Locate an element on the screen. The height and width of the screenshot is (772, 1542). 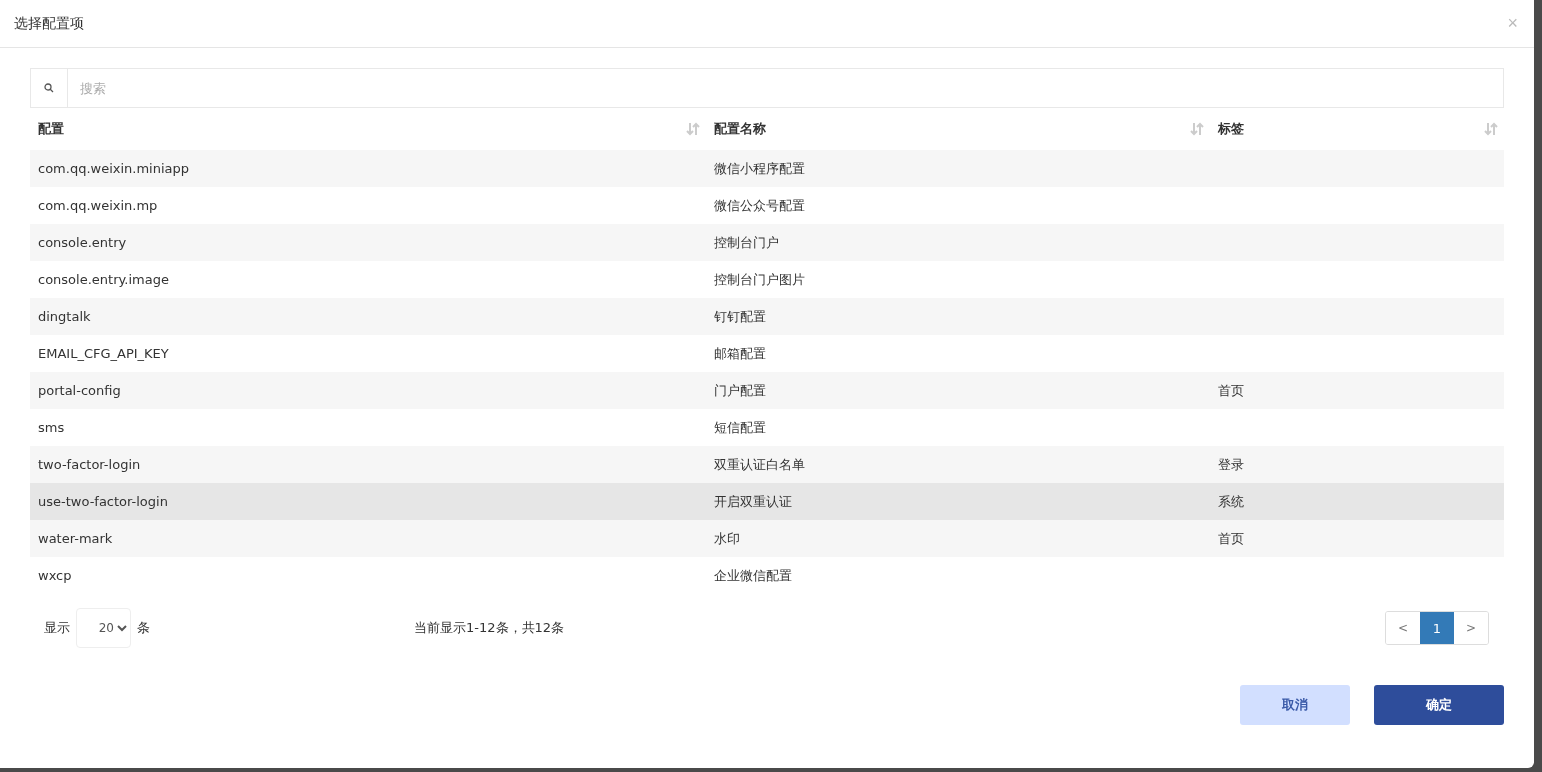
table-cell-text: 水印 is located at coordinates (727, 538).